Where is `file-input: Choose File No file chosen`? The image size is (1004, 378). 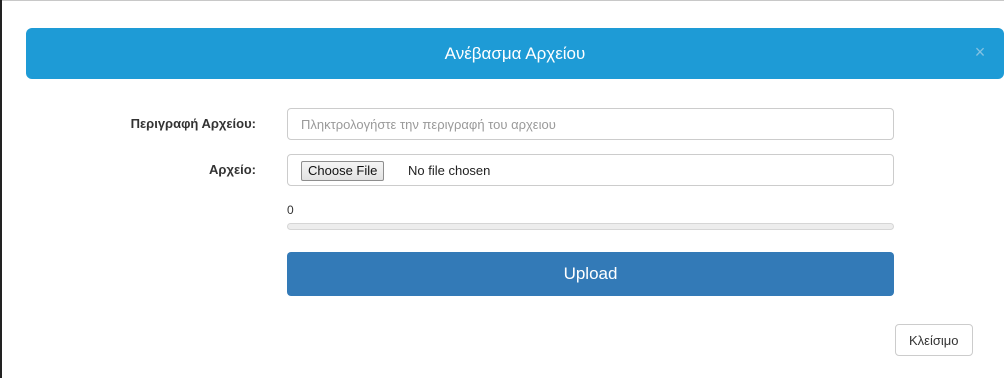 file-input: Choose File No file chosen is located at coordinates (590, 170).